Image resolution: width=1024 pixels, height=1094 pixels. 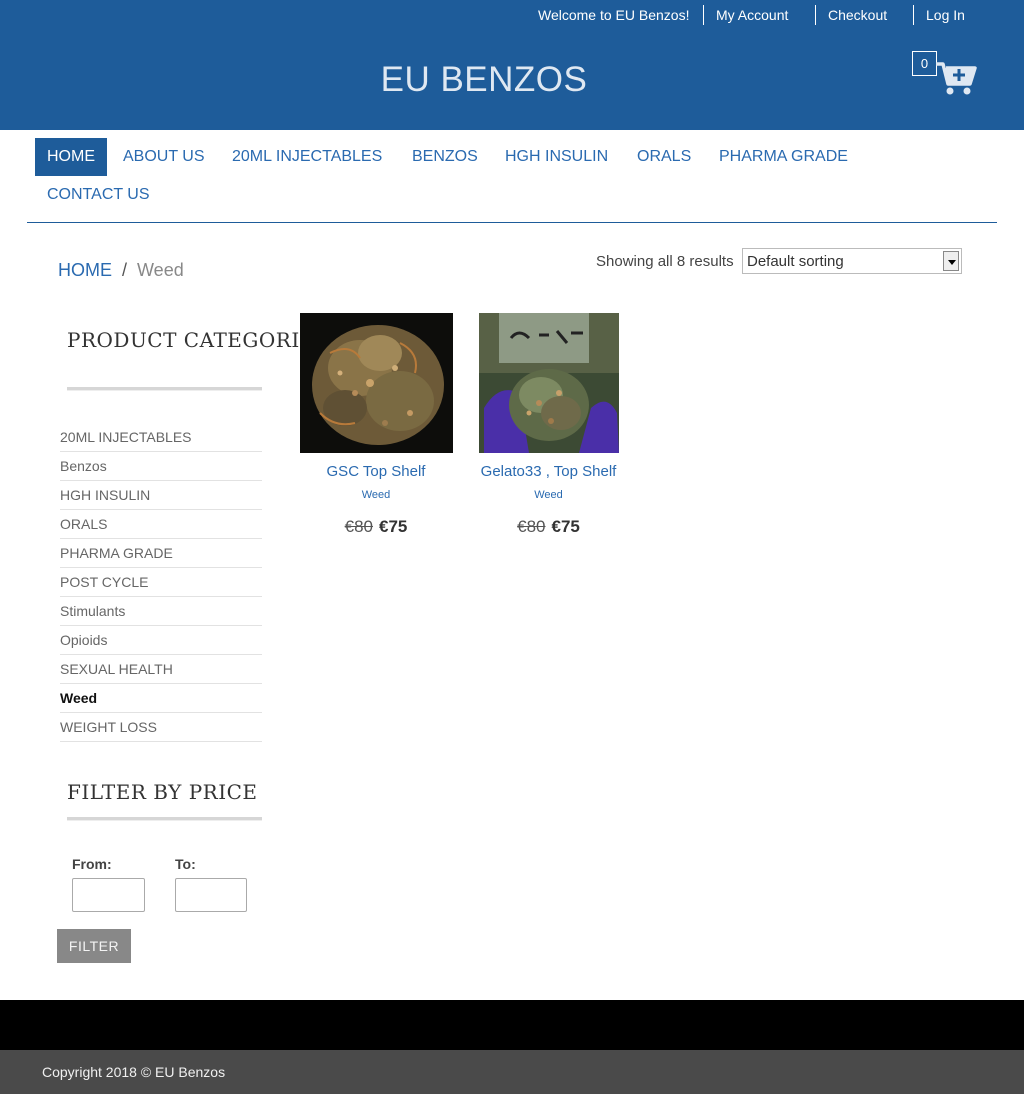 What do you see at coordinates (161, 727) in the screenshot?
I see `category-weight-loss: WEIGHT LOSS` at bounding box center [161, 727].